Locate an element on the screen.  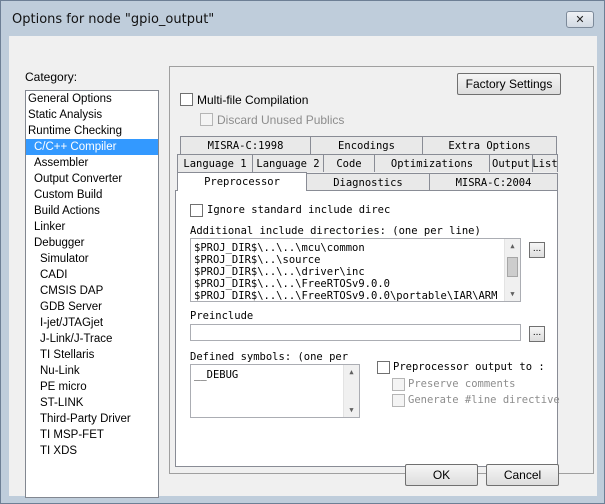
pp-output-label: Preprocessor output to : is located at coordinates (469, 367).